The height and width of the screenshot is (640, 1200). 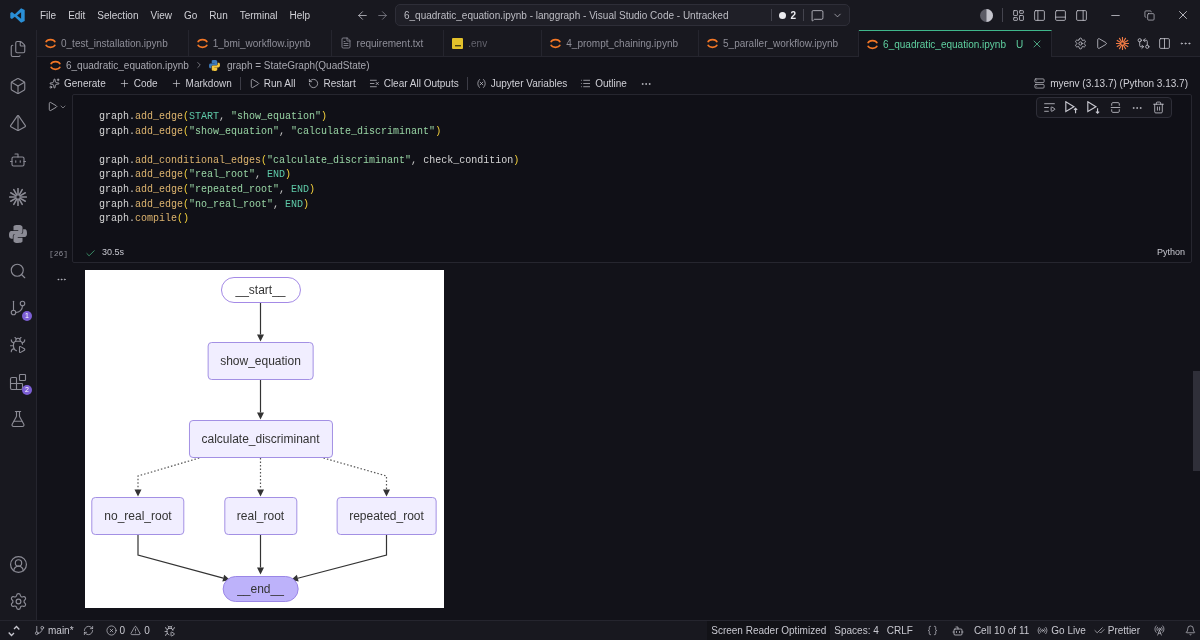 I want to click on toolbar-button: Outline, so click(x=603, y=83).